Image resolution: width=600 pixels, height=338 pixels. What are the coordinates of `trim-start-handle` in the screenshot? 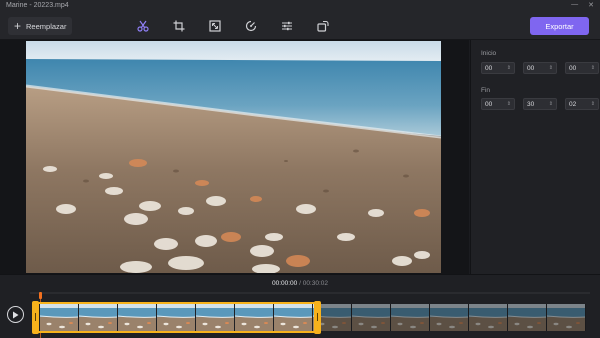 It's located at (35, 317).